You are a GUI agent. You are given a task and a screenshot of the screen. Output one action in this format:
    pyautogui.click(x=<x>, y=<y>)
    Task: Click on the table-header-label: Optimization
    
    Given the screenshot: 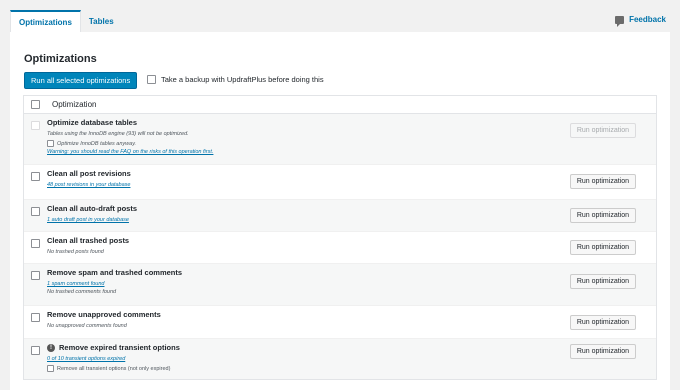 What is the action you would take?
    pyautogui.click(x=74, y=104)
    